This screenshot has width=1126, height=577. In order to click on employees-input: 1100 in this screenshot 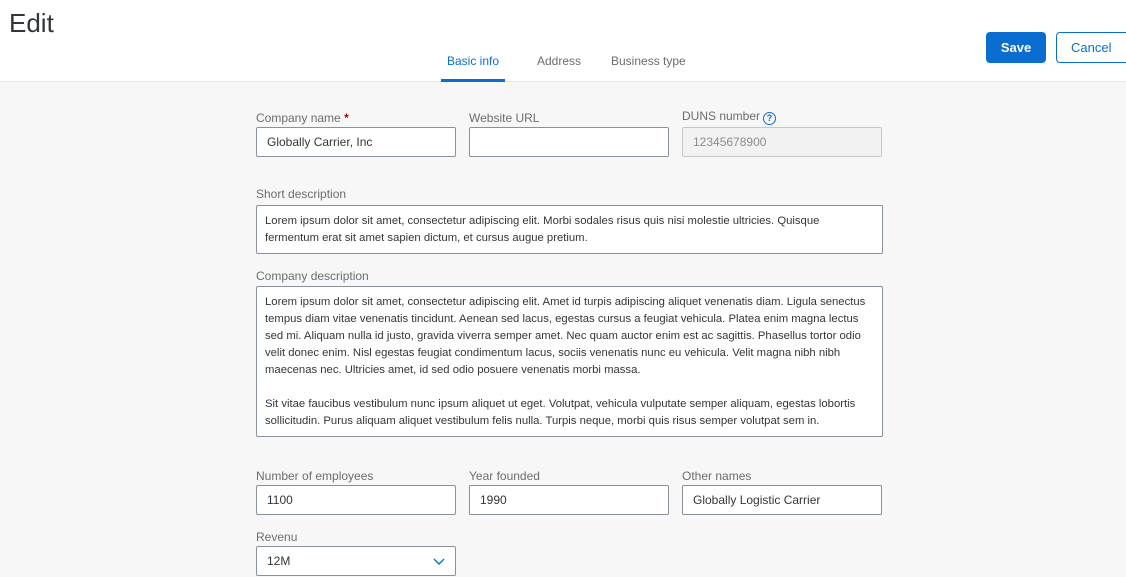, I will do `click(356, 500)`.